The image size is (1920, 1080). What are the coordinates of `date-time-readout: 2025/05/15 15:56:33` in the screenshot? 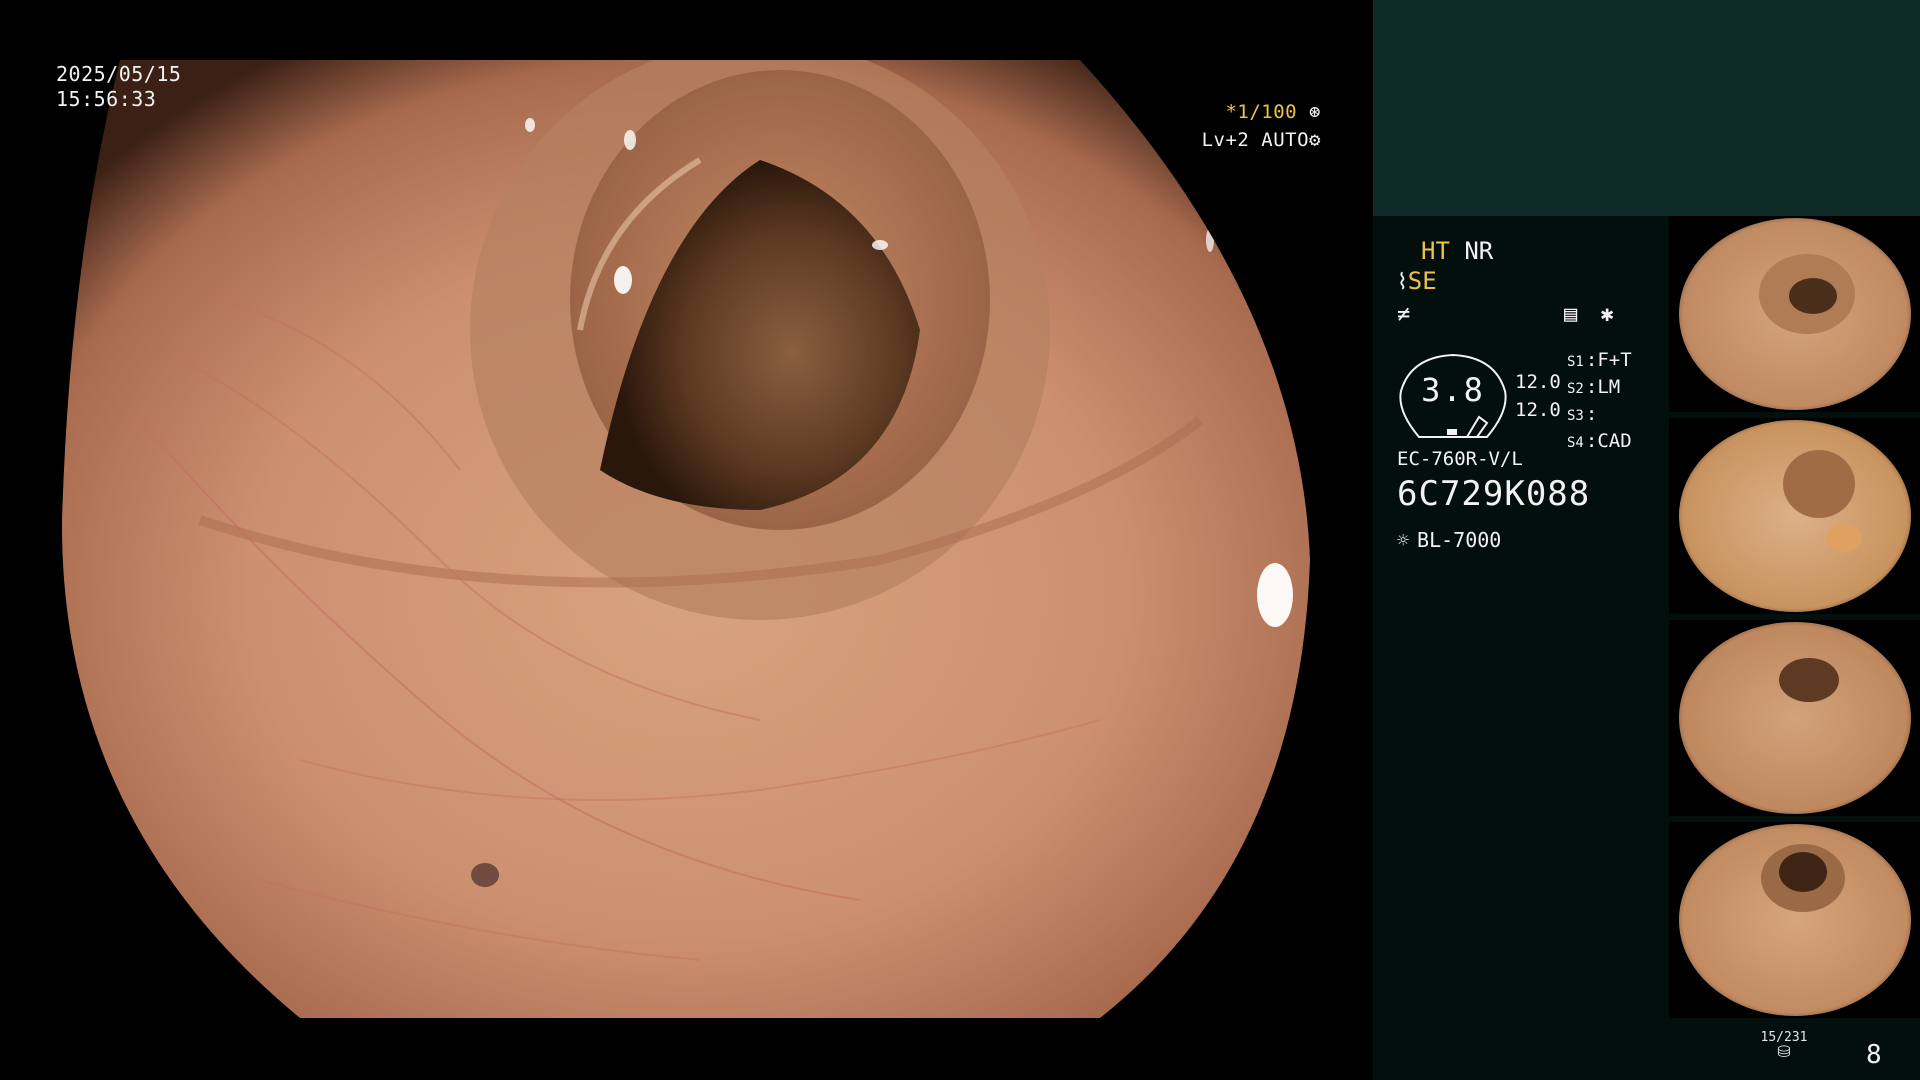 It's located at (118, 87).